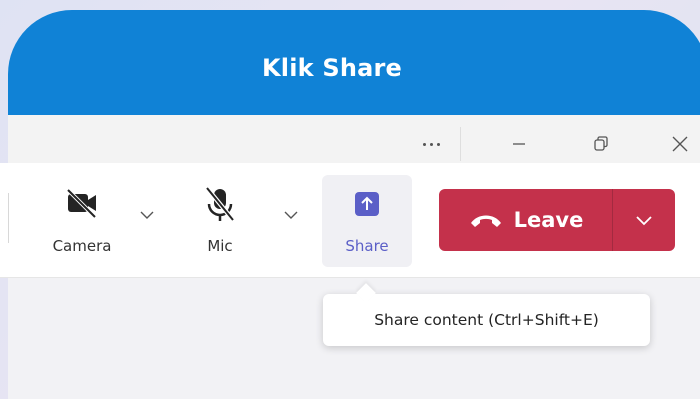 The image size is (700, 399). Describe the element at coordinates (424, 144) in the screenshot. I see `more-horizontal-icon` at that location.